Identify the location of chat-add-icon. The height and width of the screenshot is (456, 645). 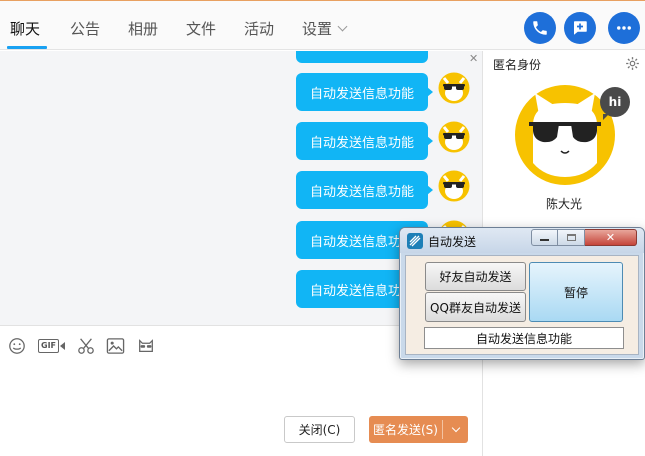
(580, 28).